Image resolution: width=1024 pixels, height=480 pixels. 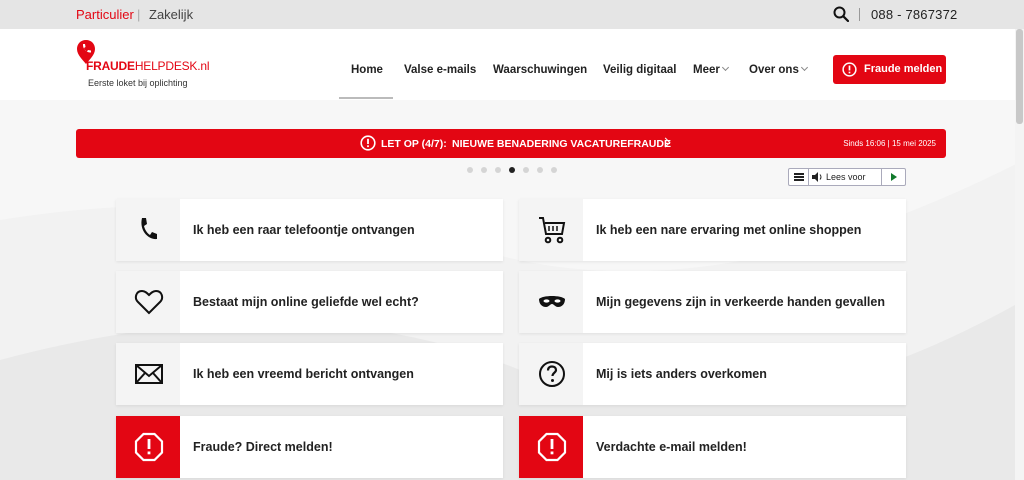 I want to click on card-fraude-melden: Fraude? Direct melden!, so click(x=309, y=447).